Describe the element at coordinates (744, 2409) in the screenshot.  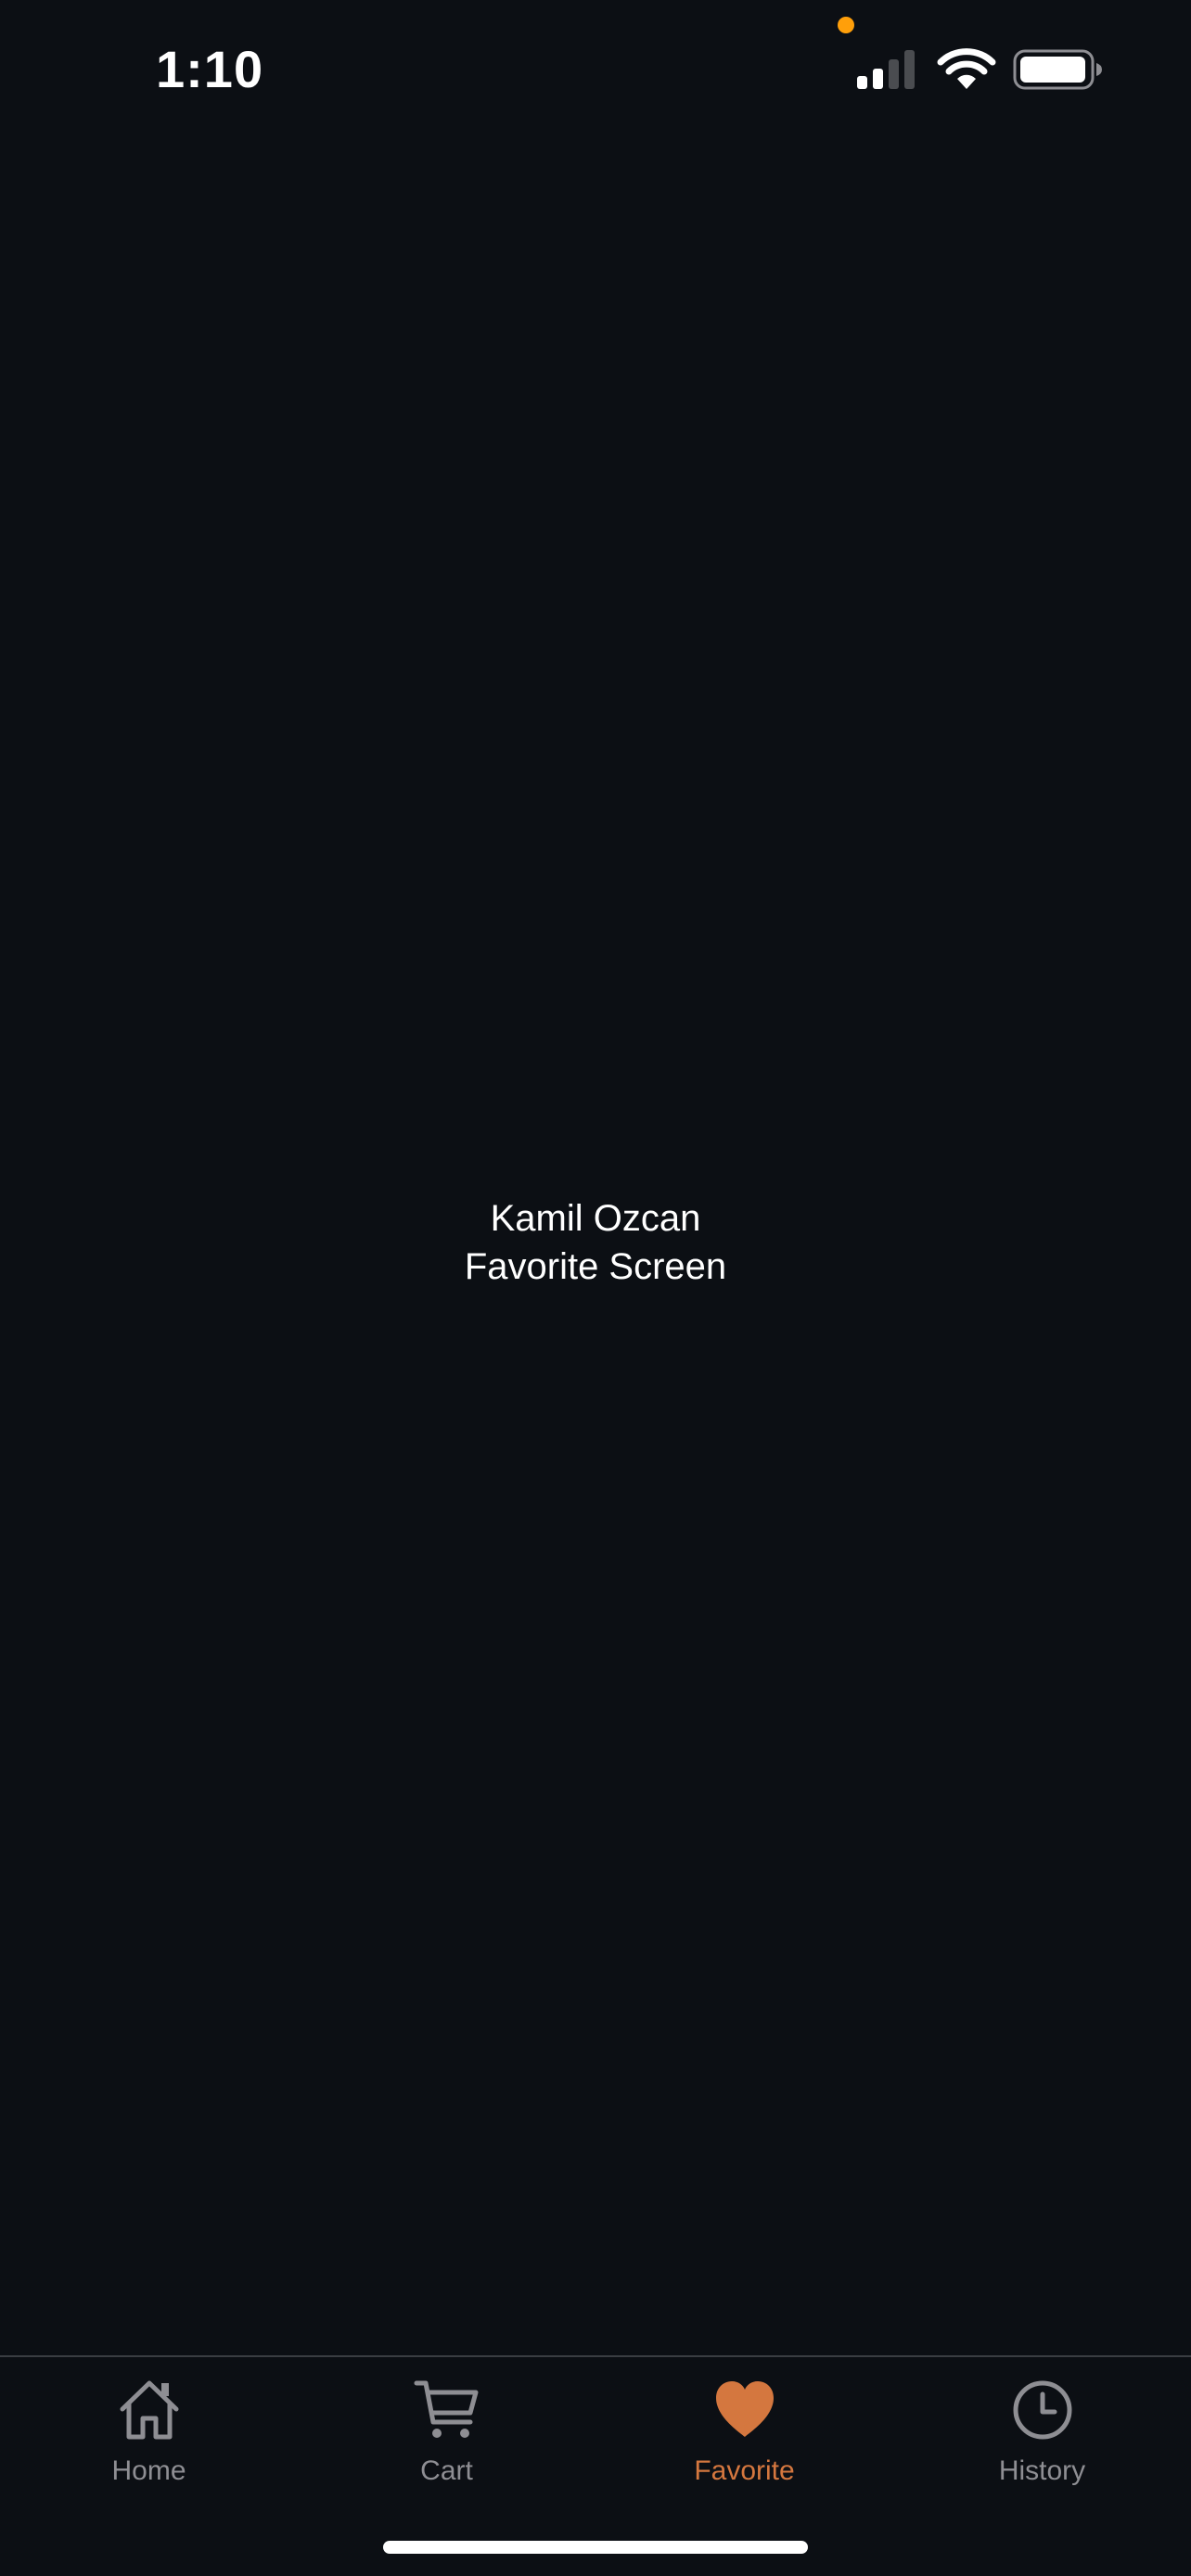
I see `heart-icon` at that location.